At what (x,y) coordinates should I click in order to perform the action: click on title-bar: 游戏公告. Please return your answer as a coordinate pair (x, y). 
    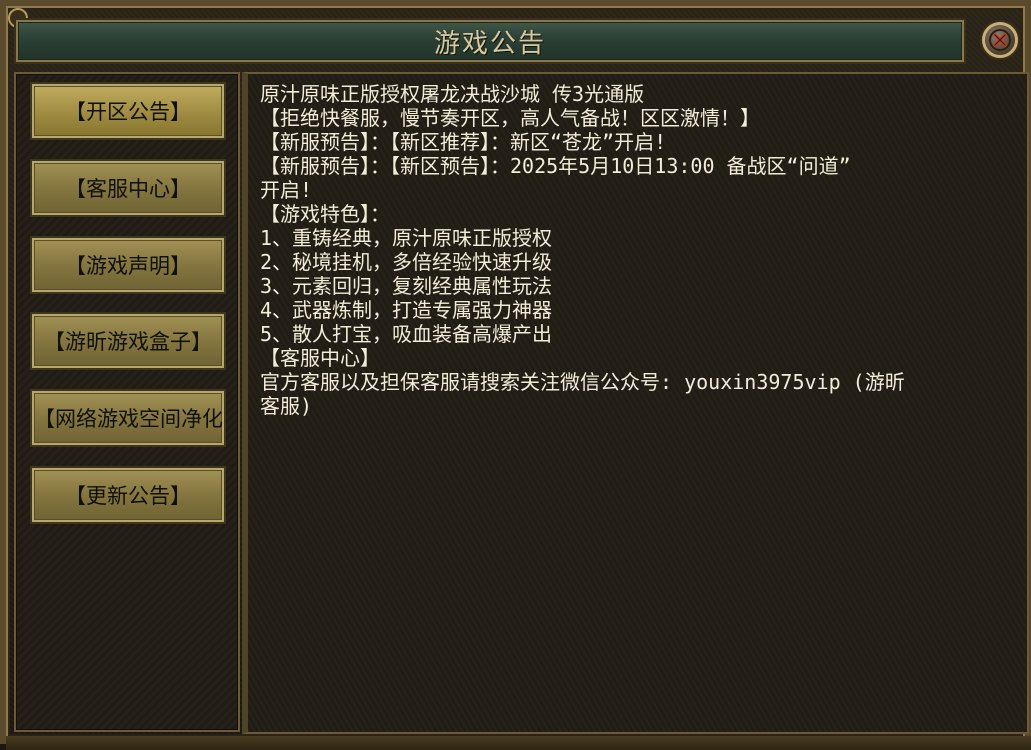
    Looking at the image, I should click on (490, 41).